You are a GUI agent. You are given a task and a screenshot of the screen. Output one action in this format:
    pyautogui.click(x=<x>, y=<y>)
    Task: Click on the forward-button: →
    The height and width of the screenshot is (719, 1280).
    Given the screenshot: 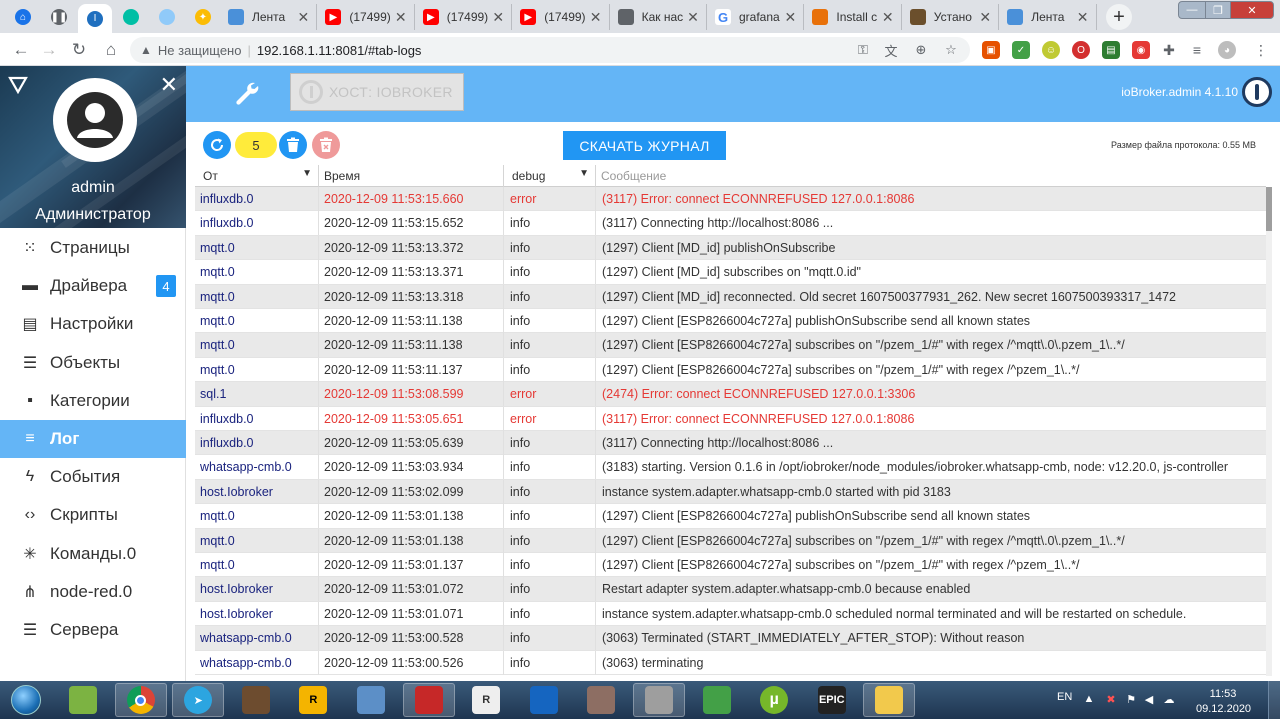 What is the action you would take?
    pyautogui.click(x=49, y=50)
    